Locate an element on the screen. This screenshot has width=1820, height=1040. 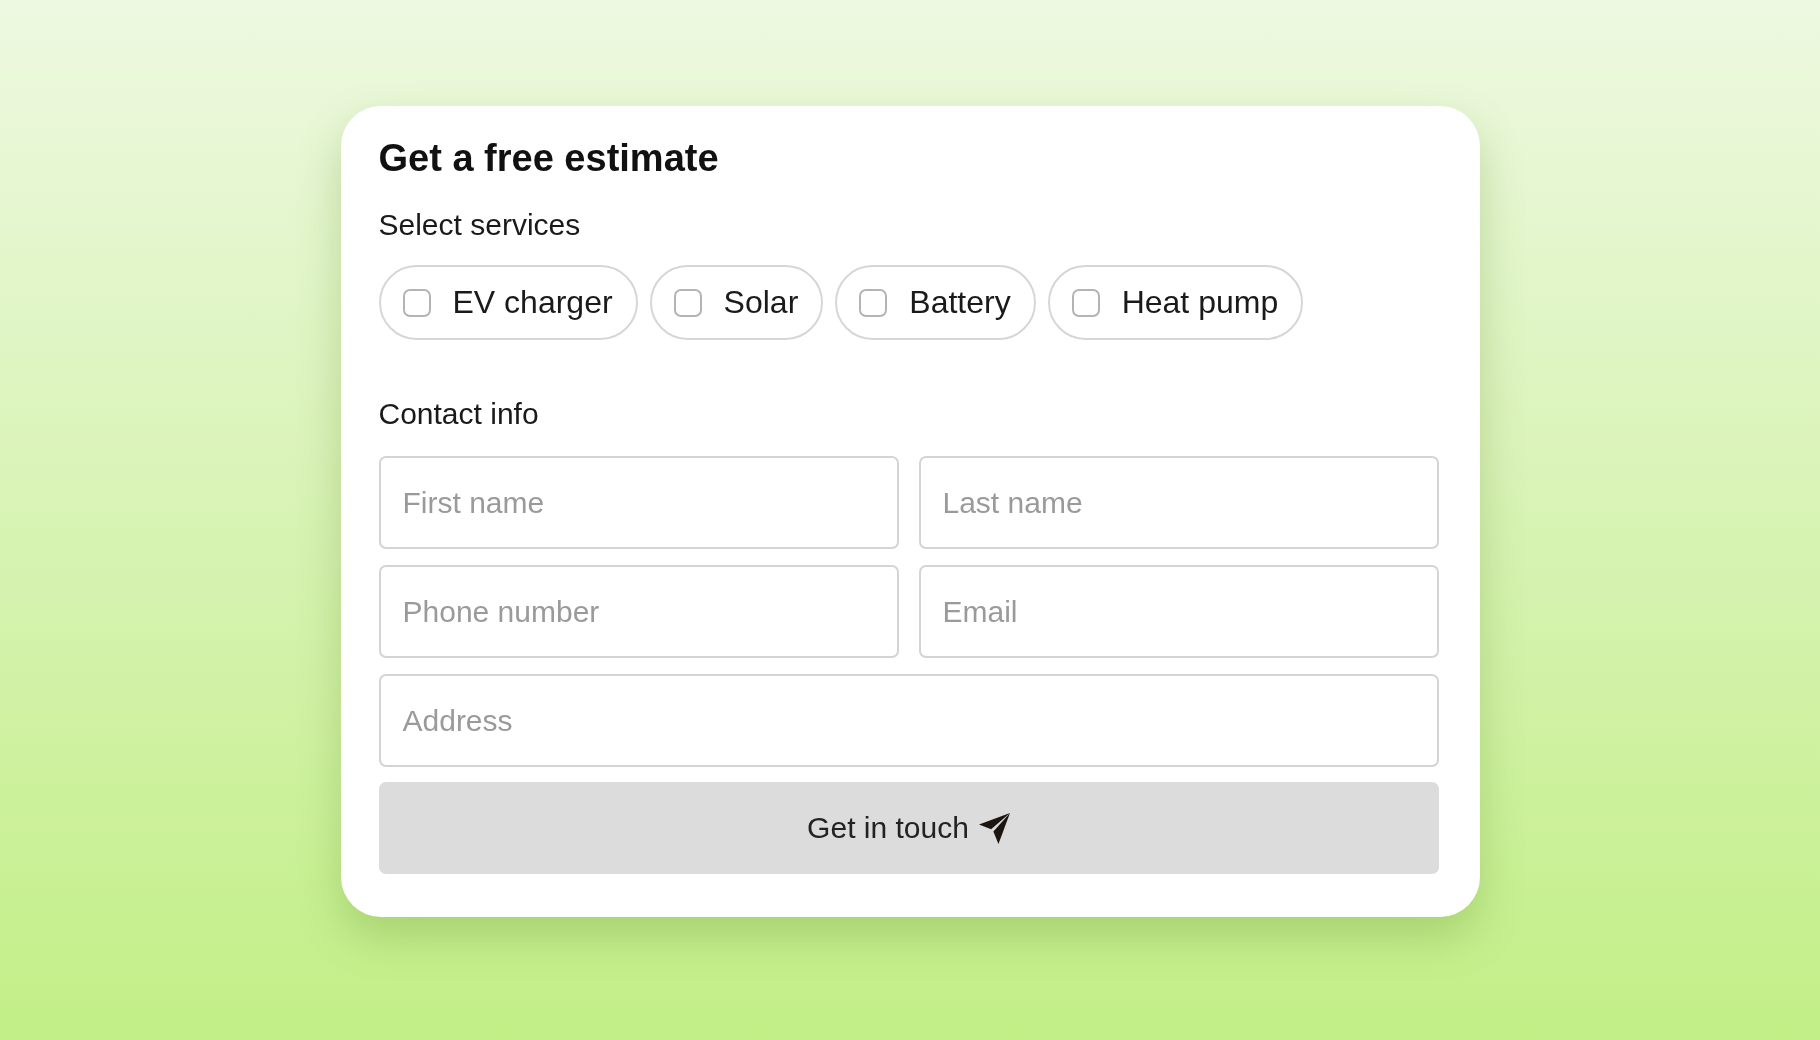
service-chip: Battery is located at coordinates (935, 302).